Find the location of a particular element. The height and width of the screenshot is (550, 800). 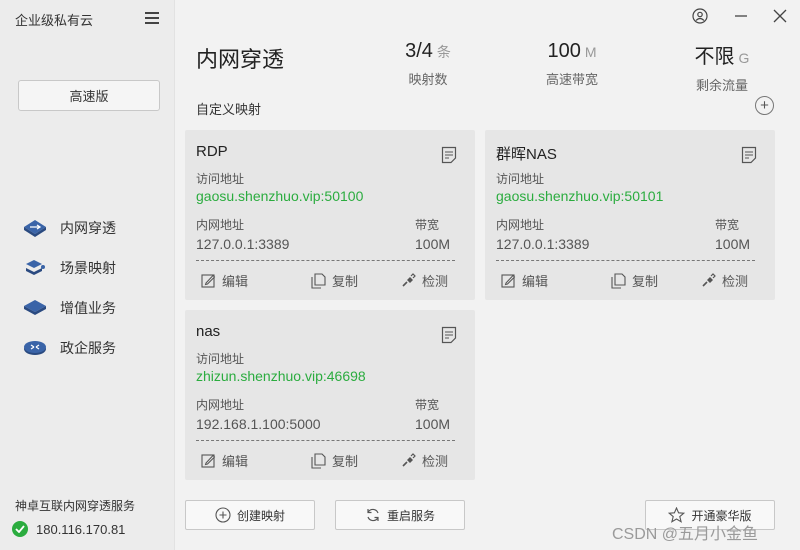

minimize-icon is located at coordinates (741, 16).